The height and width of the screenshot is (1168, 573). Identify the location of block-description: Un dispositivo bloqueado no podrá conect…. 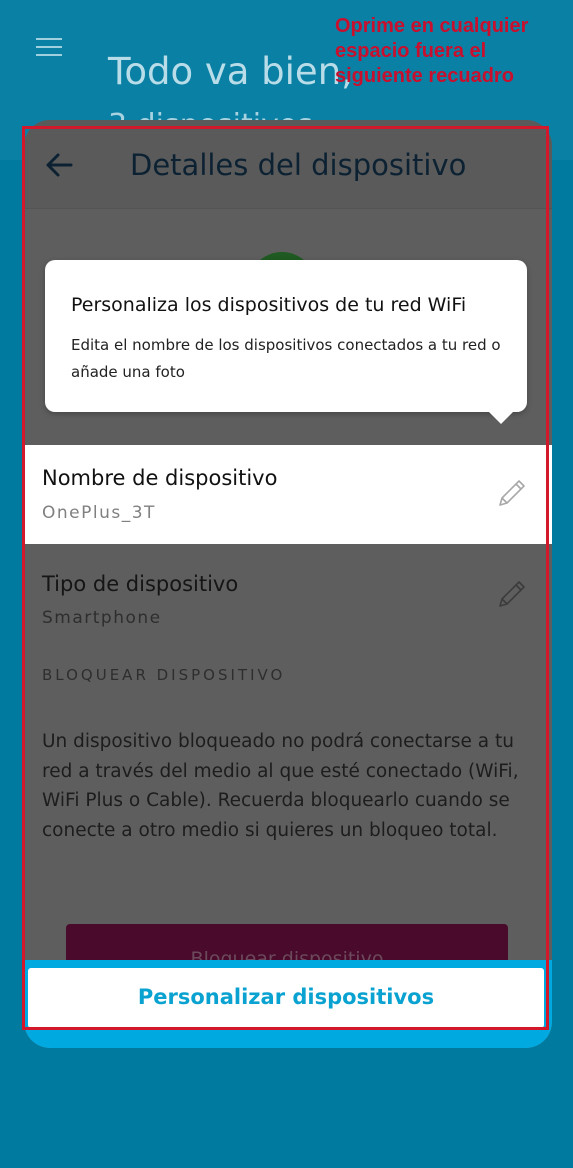
(280, 786).